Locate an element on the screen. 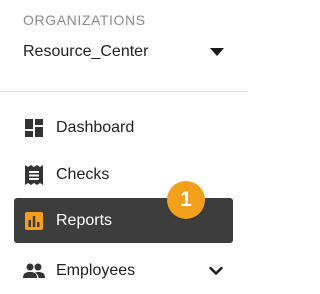 The image size is (320, 294). organization-select: Resource_Center is located at coordinates (125, 52).